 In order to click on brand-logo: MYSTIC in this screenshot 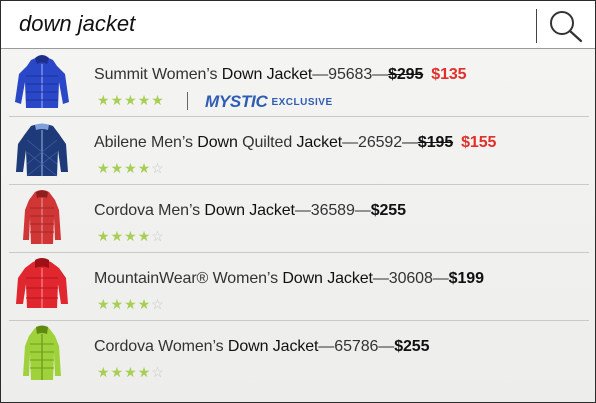, I will do `click(236, 101)`.